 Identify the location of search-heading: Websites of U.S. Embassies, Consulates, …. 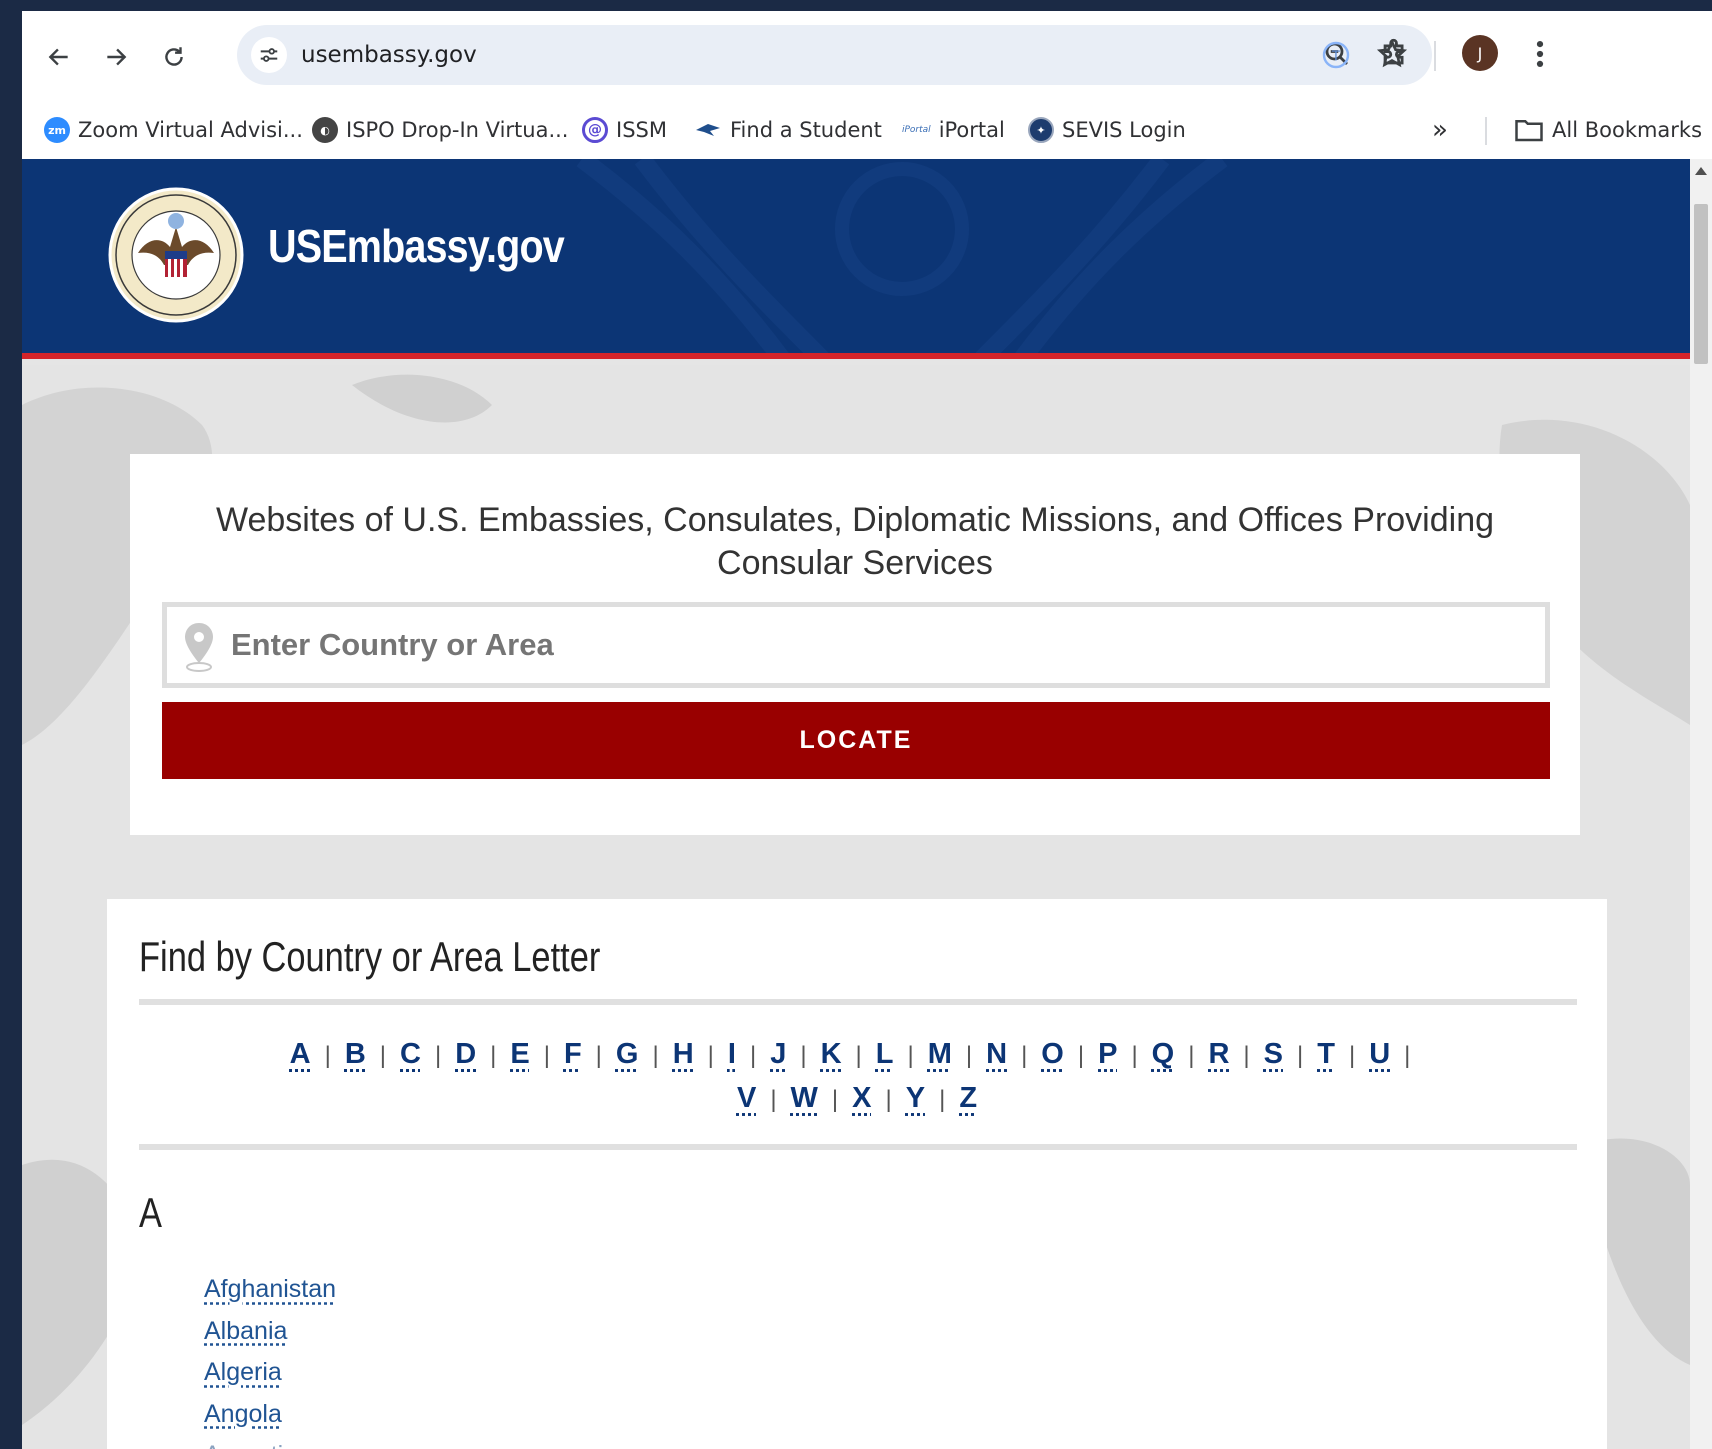
(855, 541).